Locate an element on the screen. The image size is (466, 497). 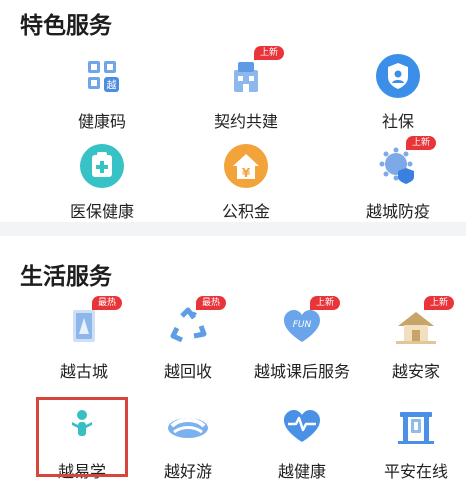
svg-text: 越 is located at coordinates (112, 85).